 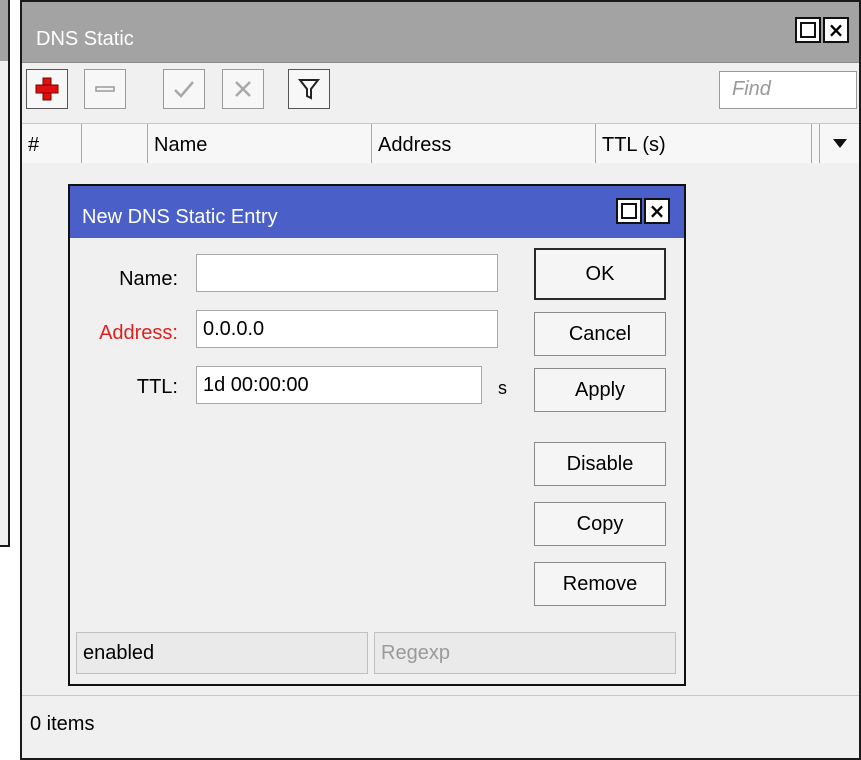 I want to click on maximize-button, so click(x=808, y=30).